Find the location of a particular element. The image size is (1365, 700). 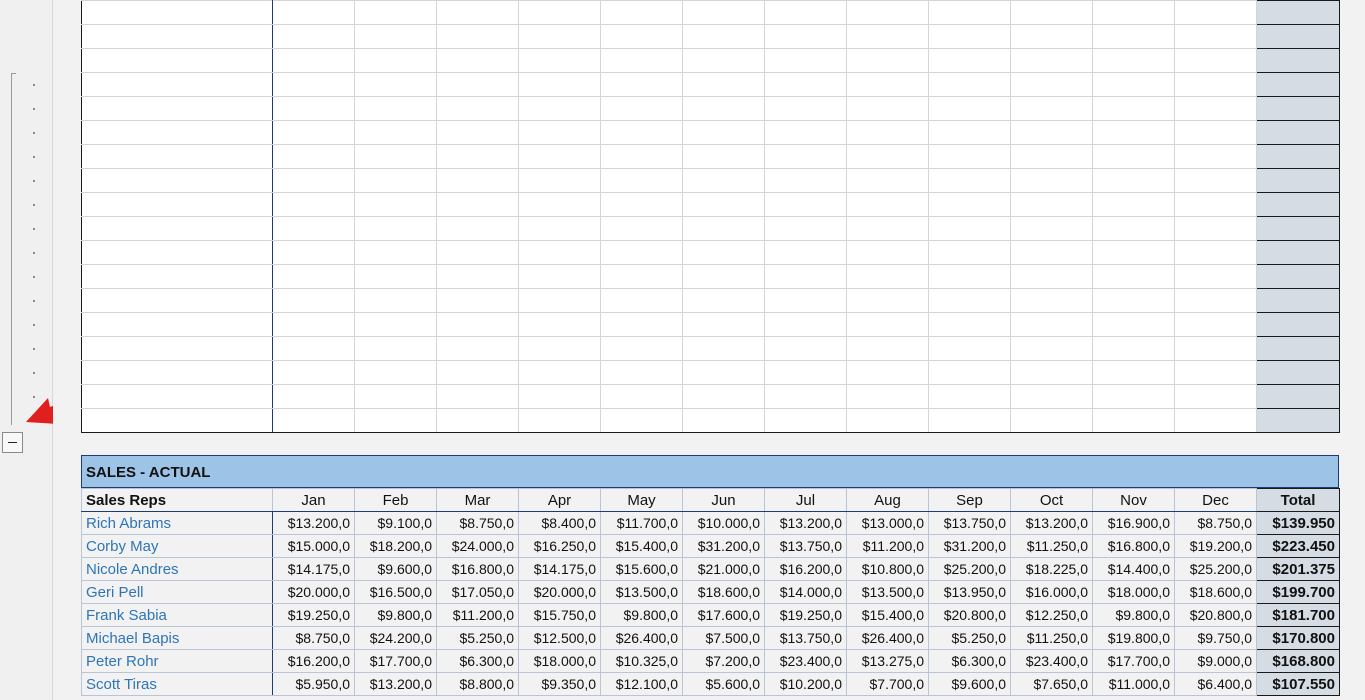

sales-value-cell: $24.200,0 is located at coordinates (395, 638).